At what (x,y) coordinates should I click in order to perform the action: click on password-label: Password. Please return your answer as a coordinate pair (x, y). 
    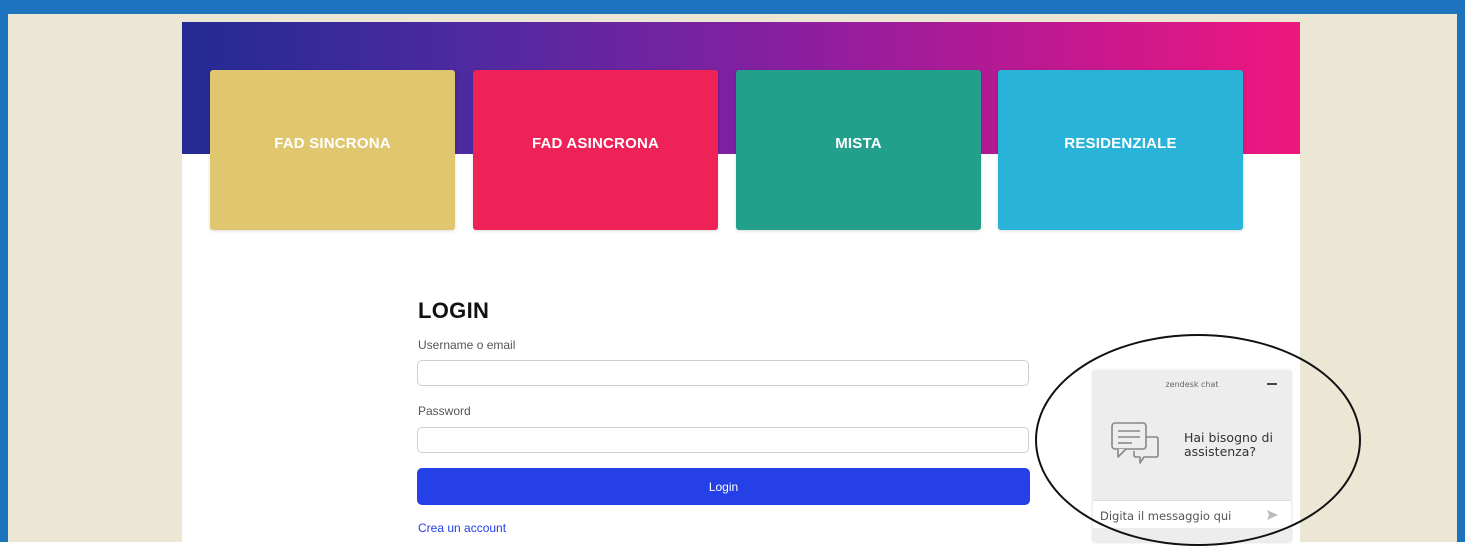
    Looking at the image, I should click on (444, 411).